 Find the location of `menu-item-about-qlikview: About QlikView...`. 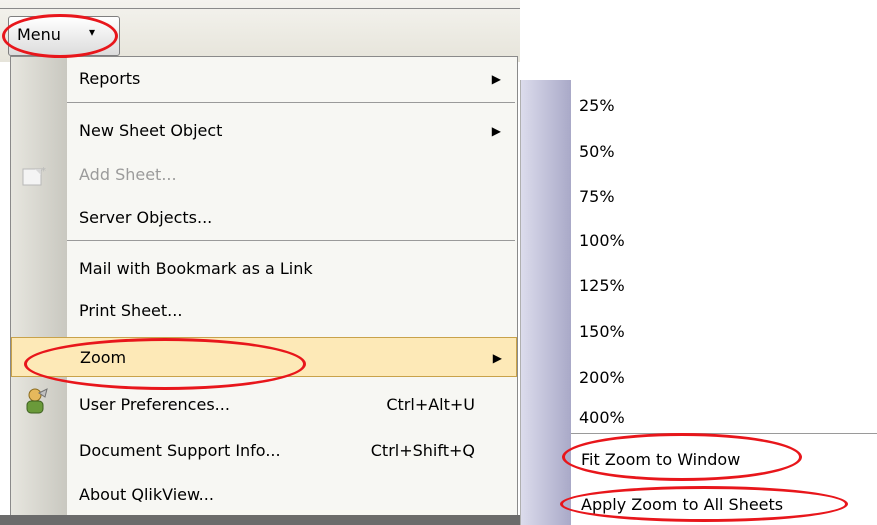

menu-item-about-qlikview: About QlikView... is located at coordinates (291, 495).